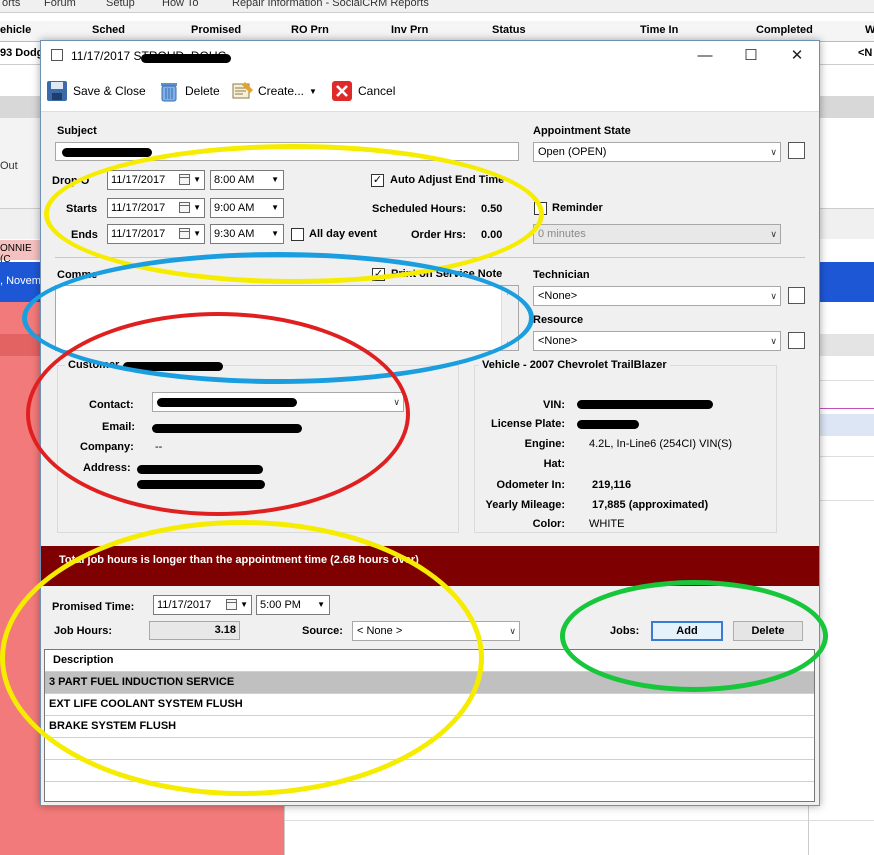 The width and height of the screenshot is (874, 855). I want to click on company-label: Company:, so click(107, 447).